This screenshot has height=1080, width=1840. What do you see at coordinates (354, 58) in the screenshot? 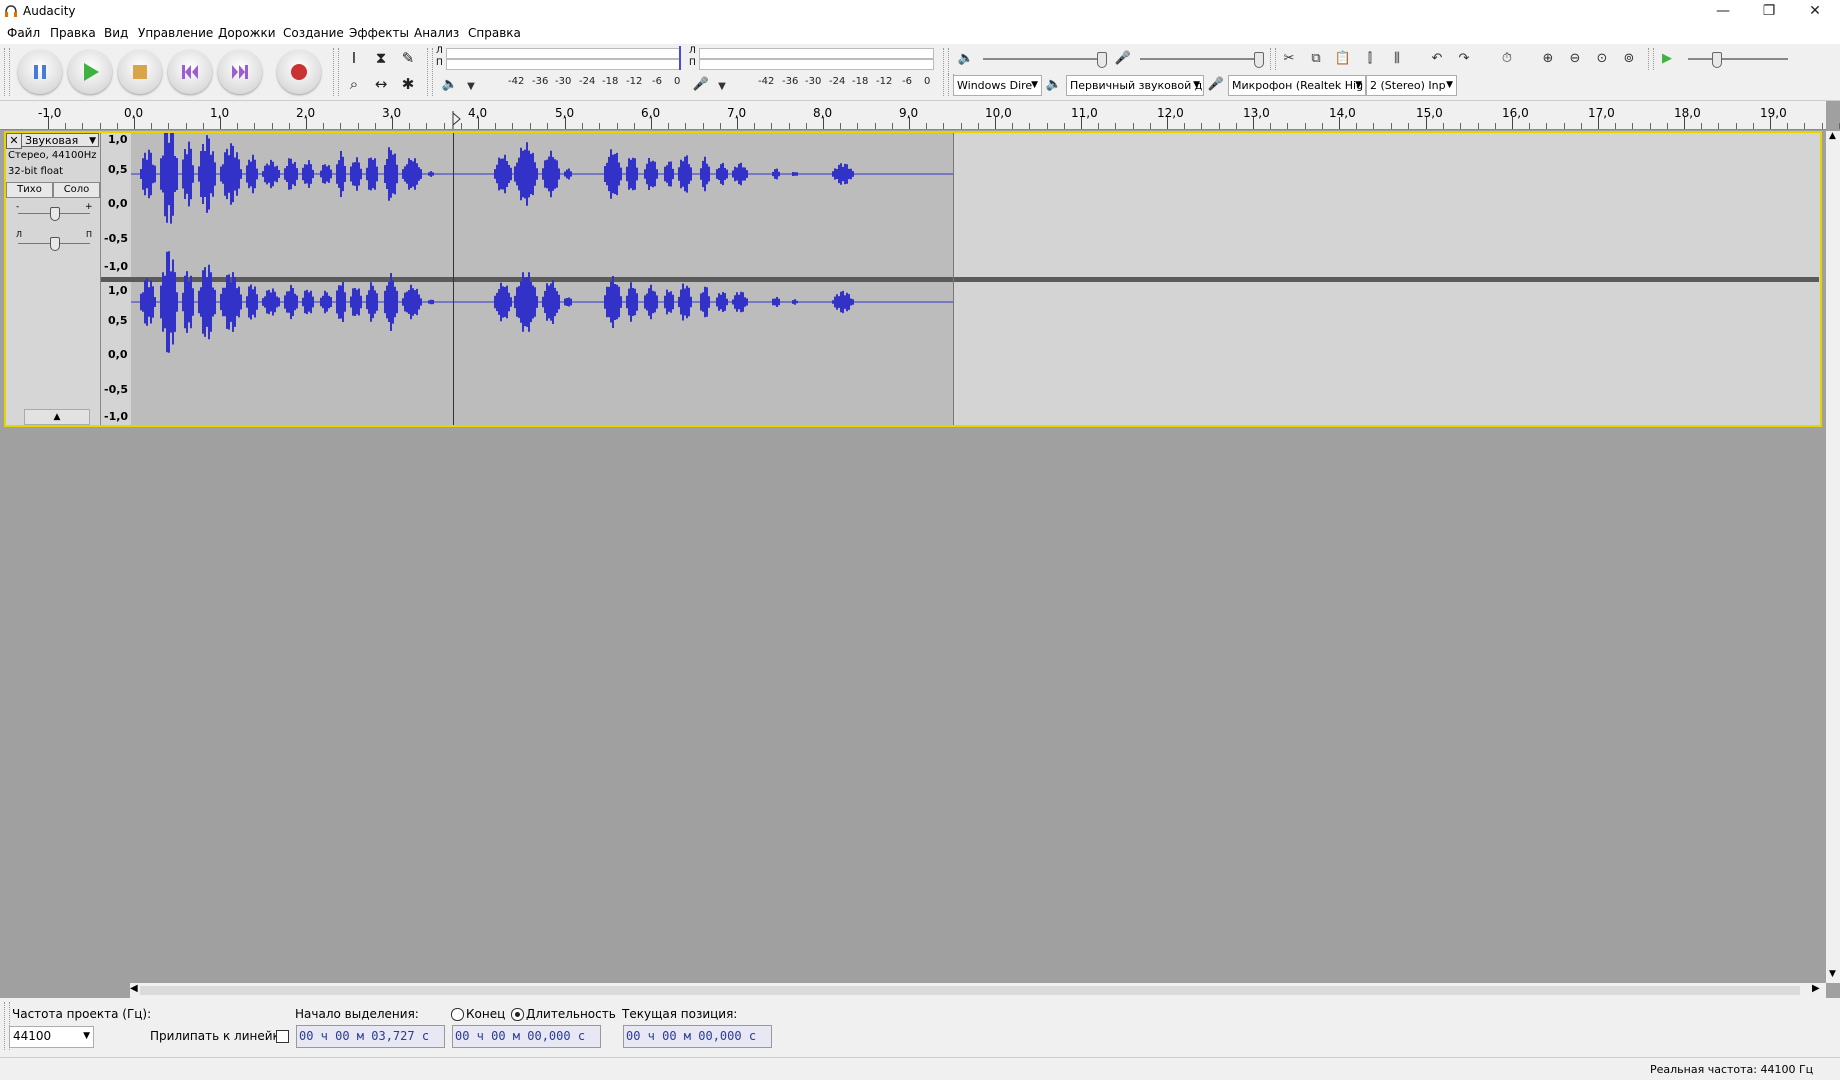
I see `selection-tool-icon: I` at bounding box center [354, 58].